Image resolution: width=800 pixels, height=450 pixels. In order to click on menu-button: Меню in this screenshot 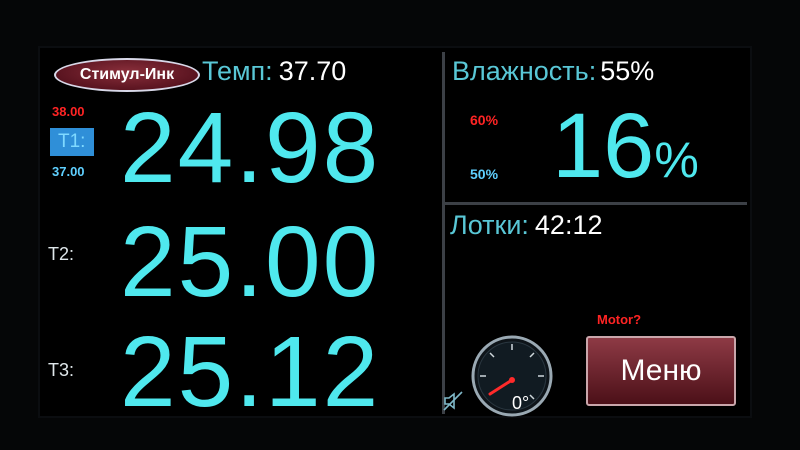, I will do `click(661, 371)`.